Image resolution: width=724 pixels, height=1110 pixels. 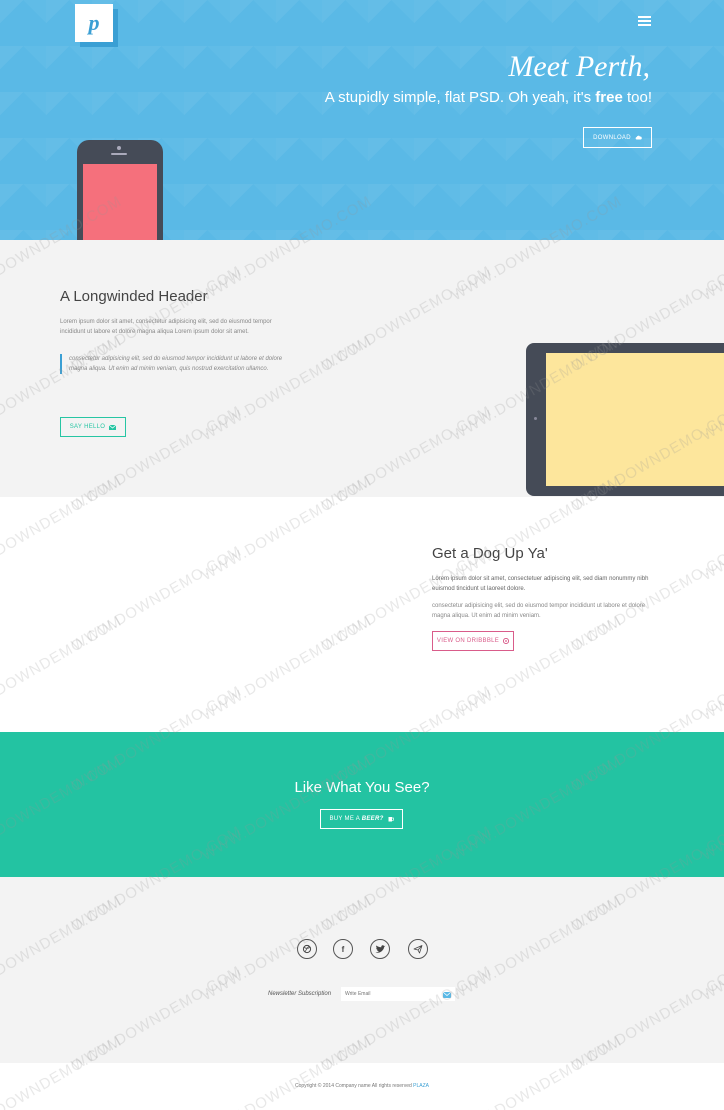 I want to click on subscribe-icon, so click(x=446, y=994).